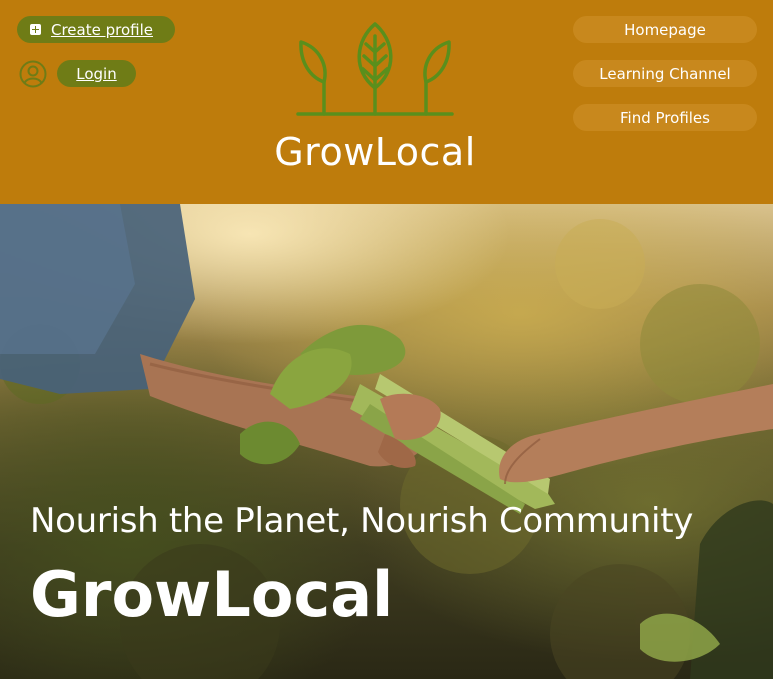  What do you see at coordinates (375, 70) in the screenshot?
I see `sprout-icon` at bounding box center [375, 70].